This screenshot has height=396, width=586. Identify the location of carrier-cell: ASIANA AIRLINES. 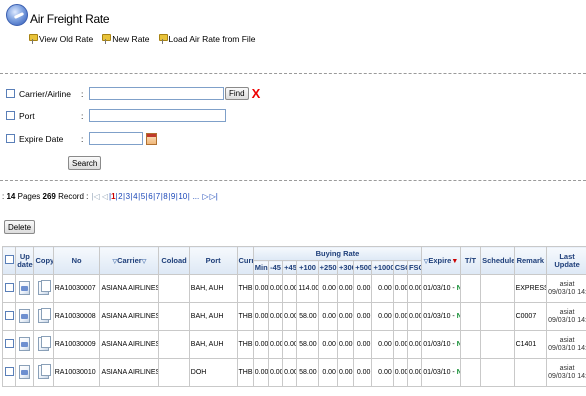
(129, 316).